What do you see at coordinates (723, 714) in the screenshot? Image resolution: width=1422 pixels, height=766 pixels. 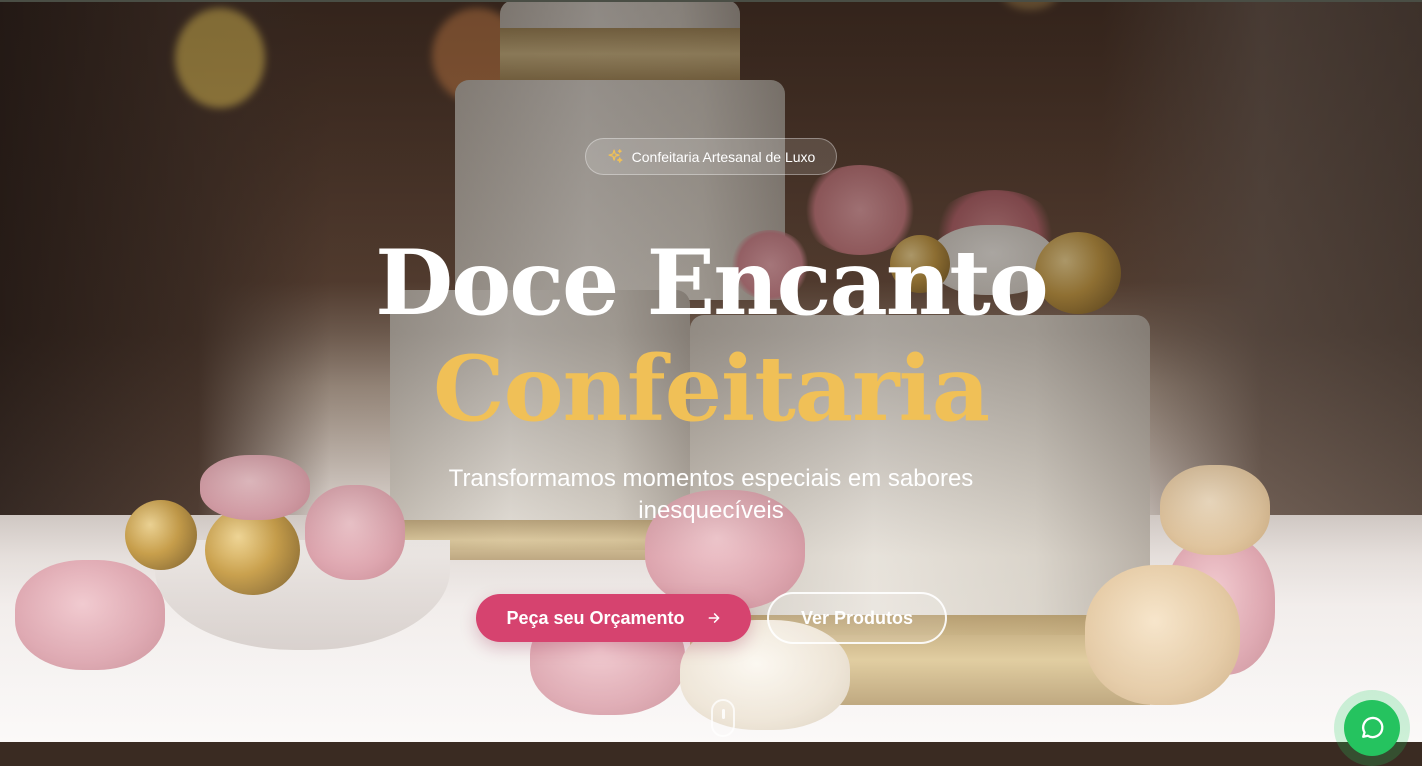 I see `scroll-dot` at bounding box center [723, 714].